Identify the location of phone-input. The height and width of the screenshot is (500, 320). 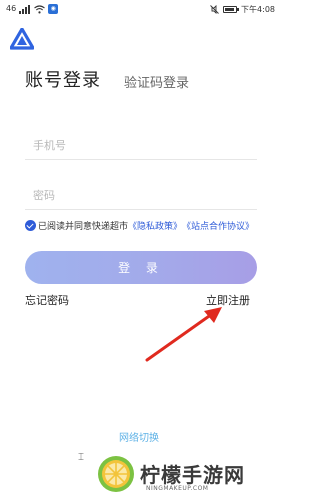
(141, 145).